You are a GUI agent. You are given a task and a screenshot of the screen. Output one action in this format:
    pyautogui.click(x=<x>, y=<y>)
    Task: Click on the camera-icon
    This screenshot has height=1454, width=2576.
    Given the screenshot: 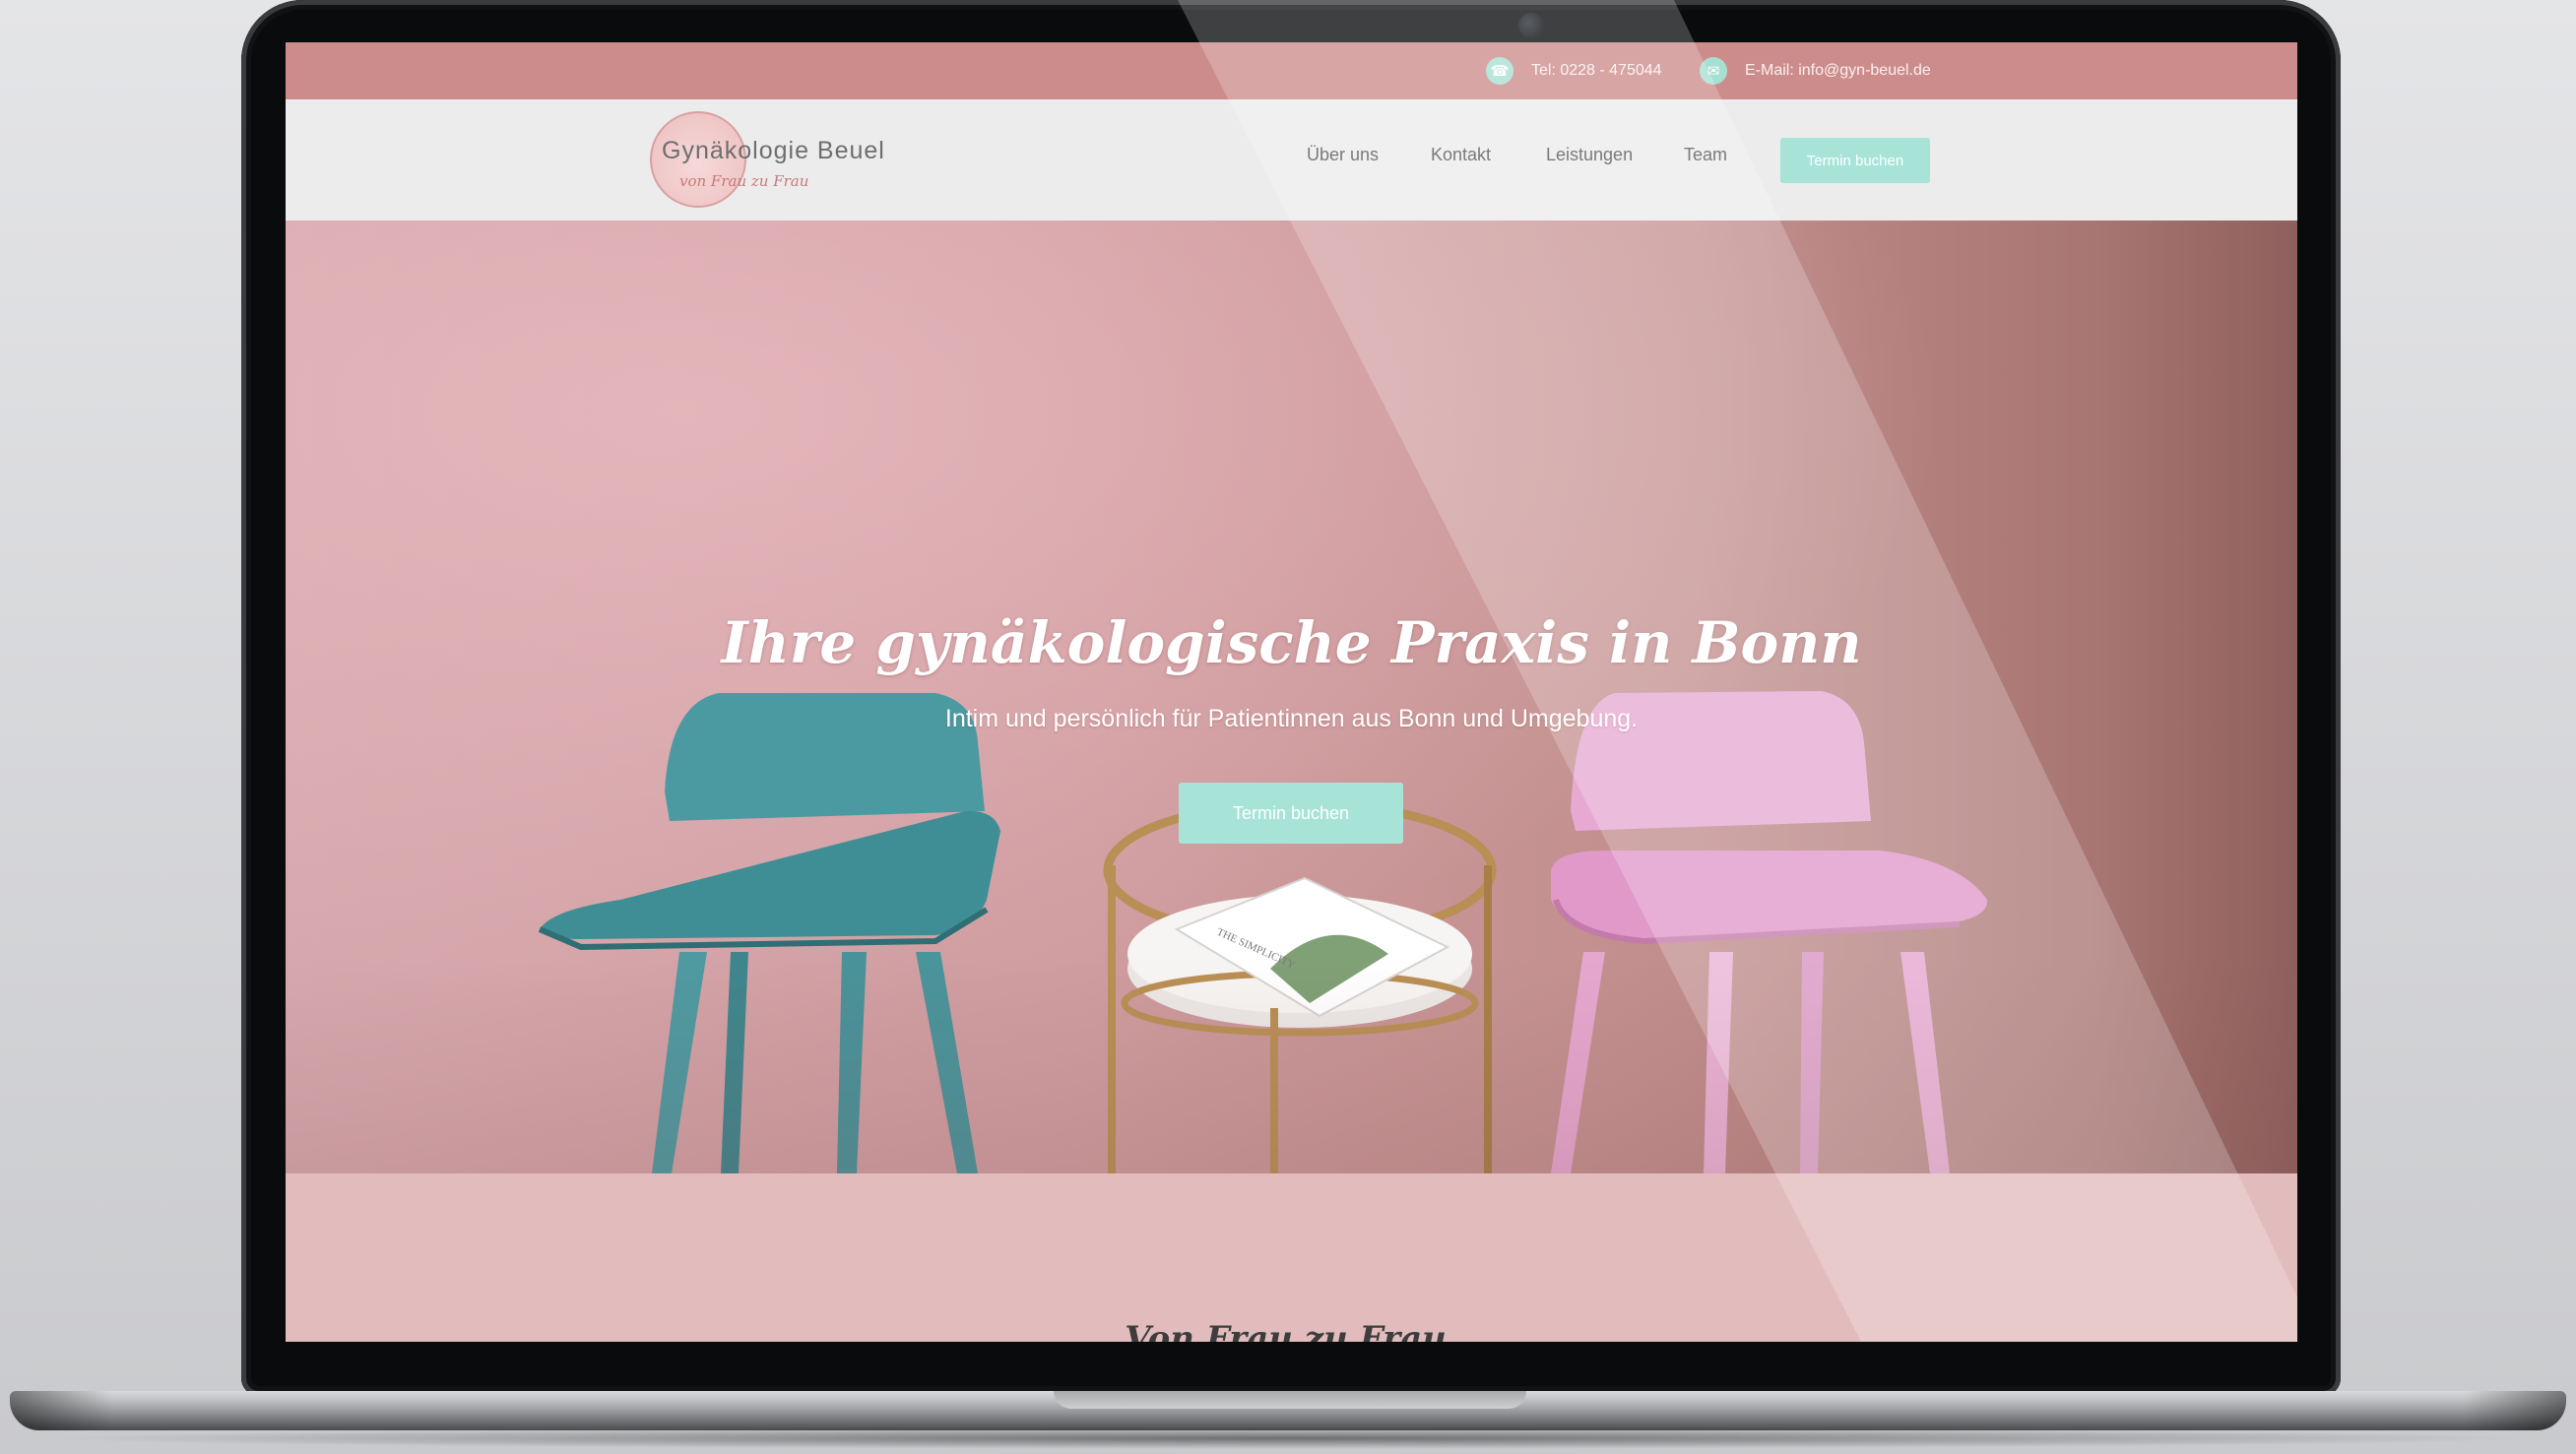 What is the action you would take?
    pyautogui.click(x=1531, y=25)
    